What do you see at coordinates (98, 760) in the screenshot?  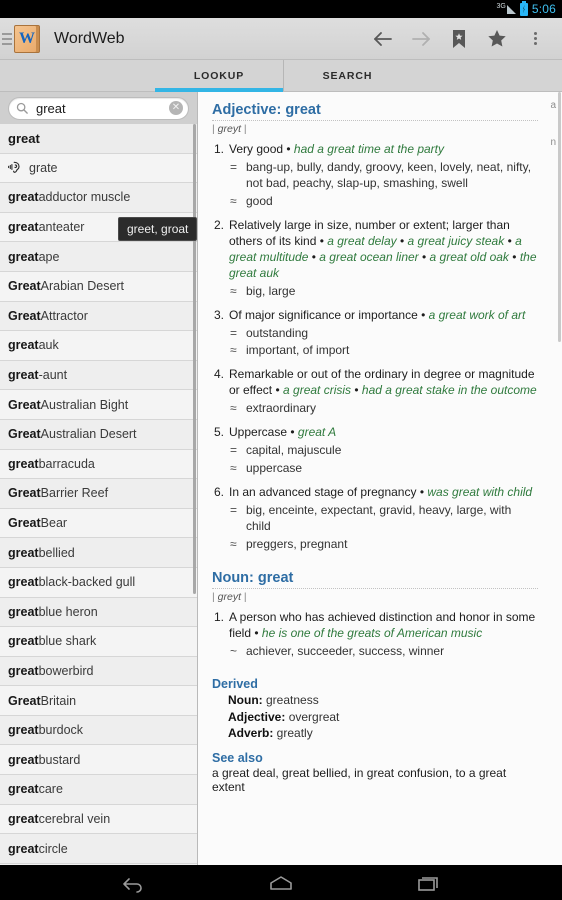 I see `word-list-item: great bustard` at bounding box center [98, 760].